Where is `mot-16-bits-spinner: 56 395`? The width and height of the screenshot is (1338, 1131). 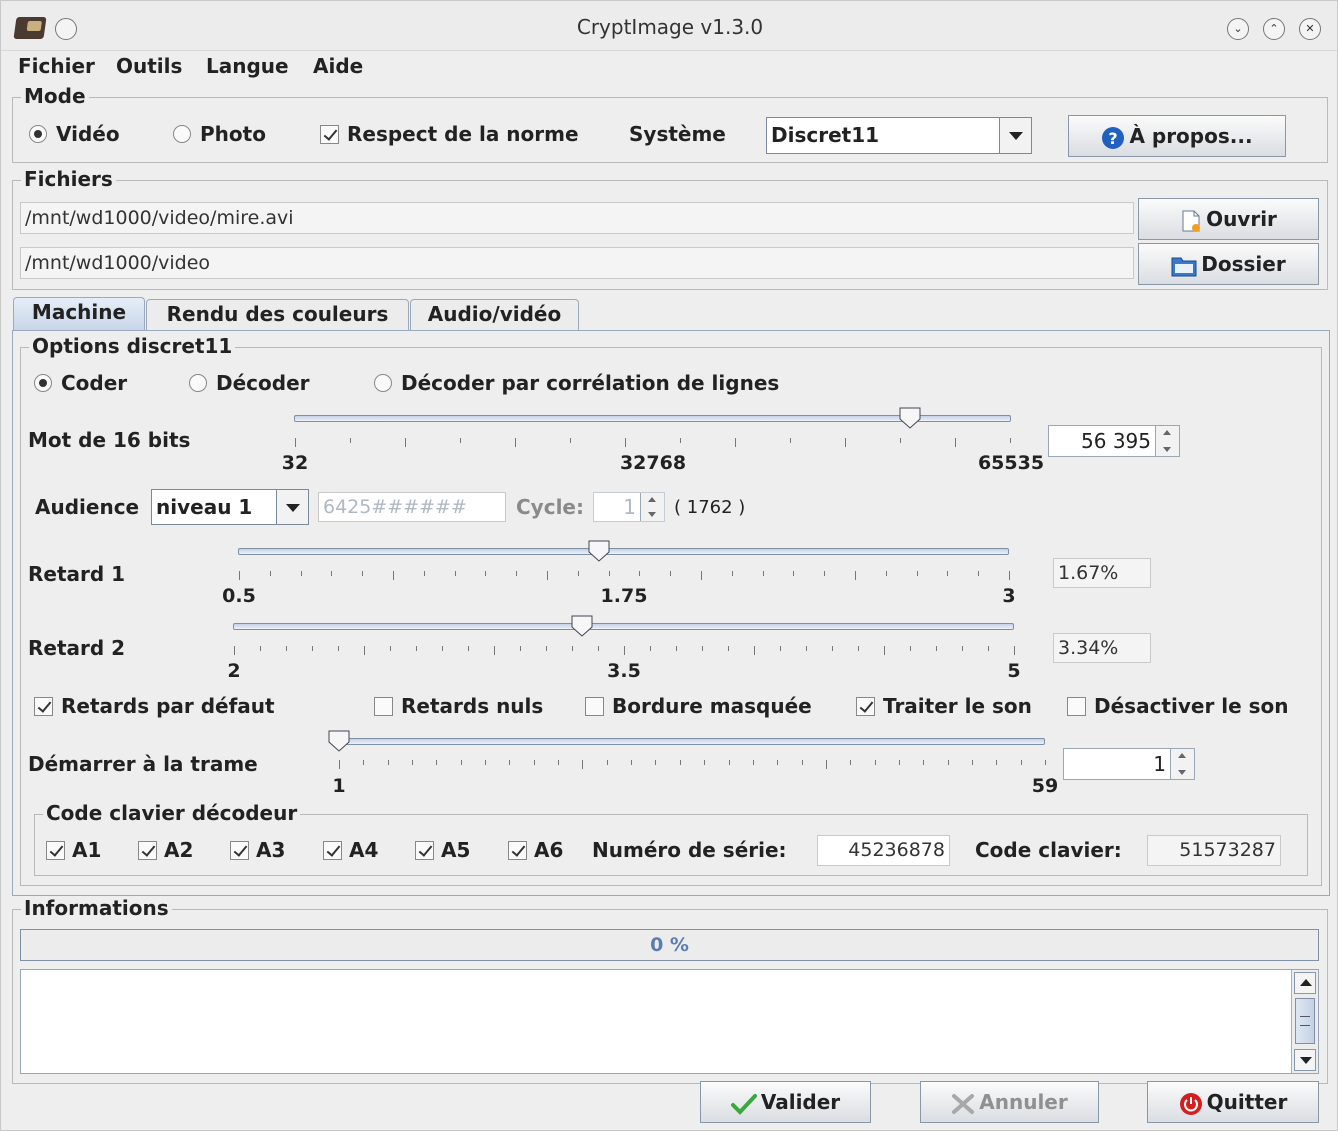 mot-16-bits-spinner: 56 395 is located at coordinates (1114, 441).